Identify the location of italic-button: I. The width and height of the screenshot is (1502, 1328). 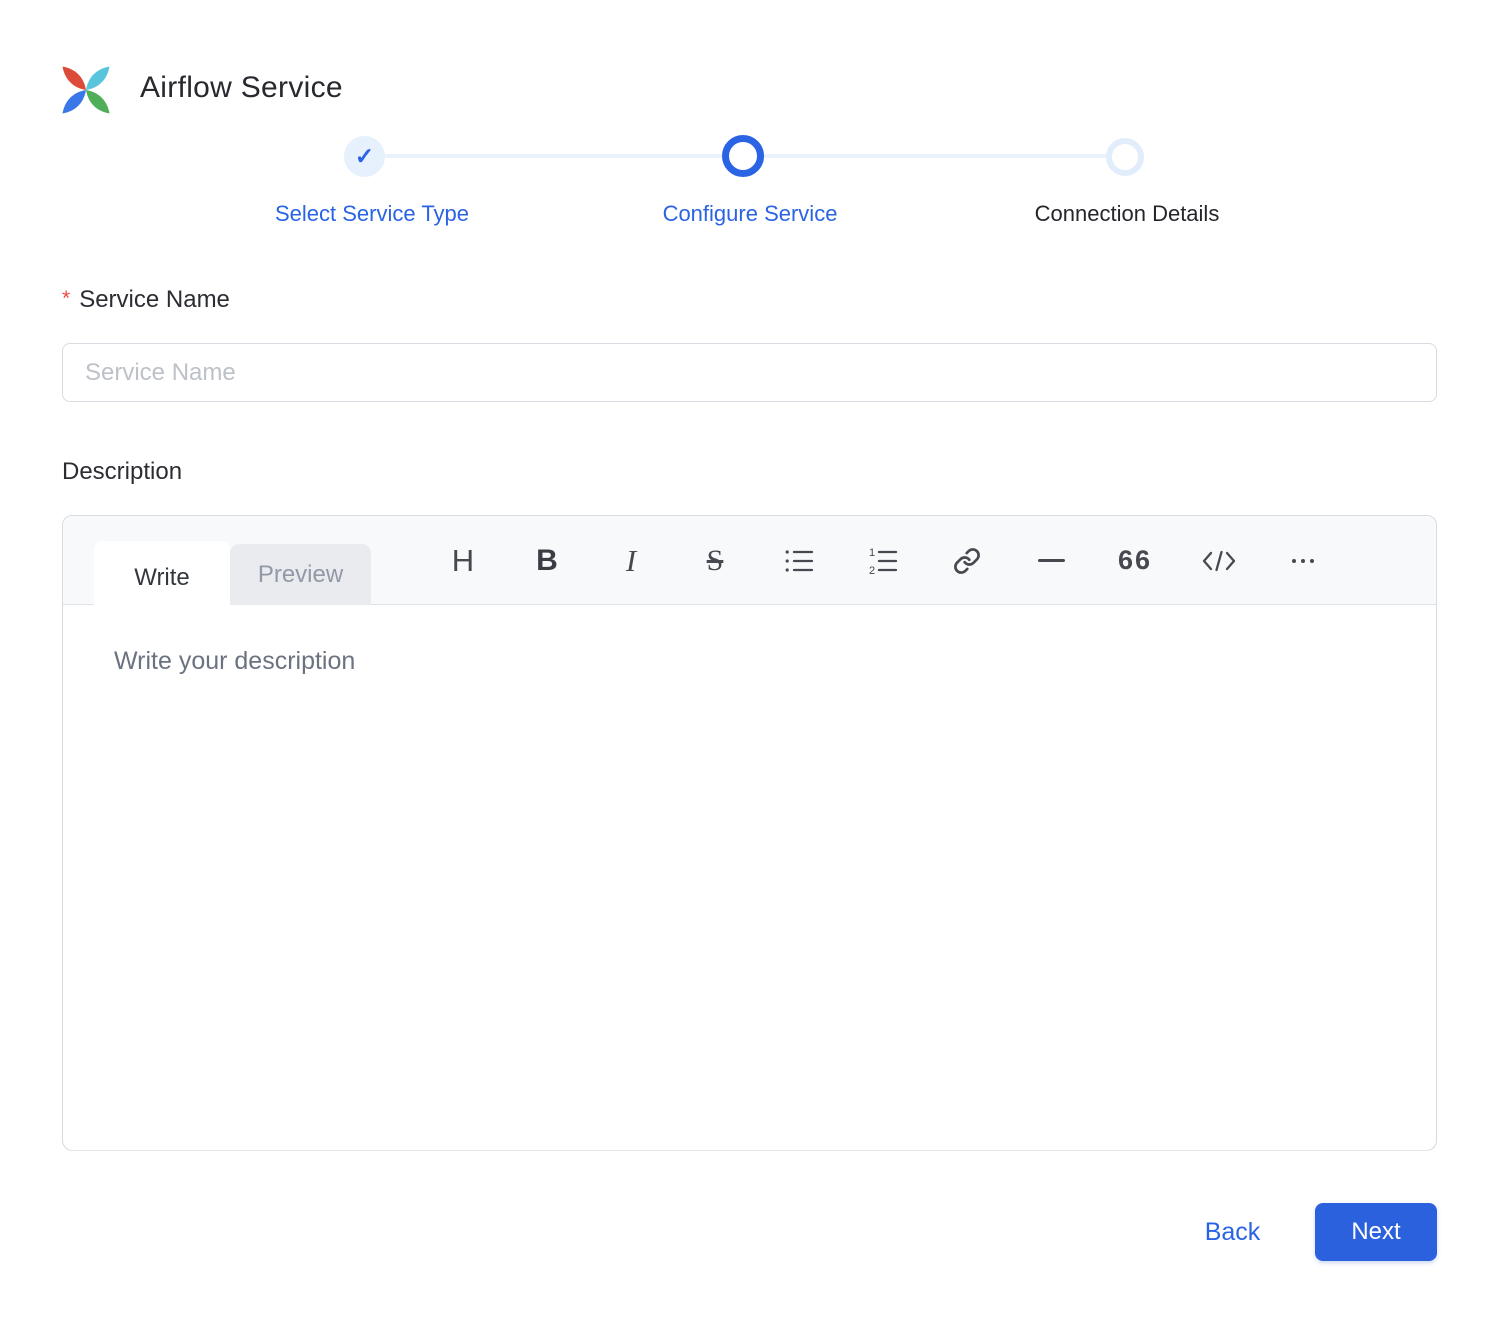
(631, 561).